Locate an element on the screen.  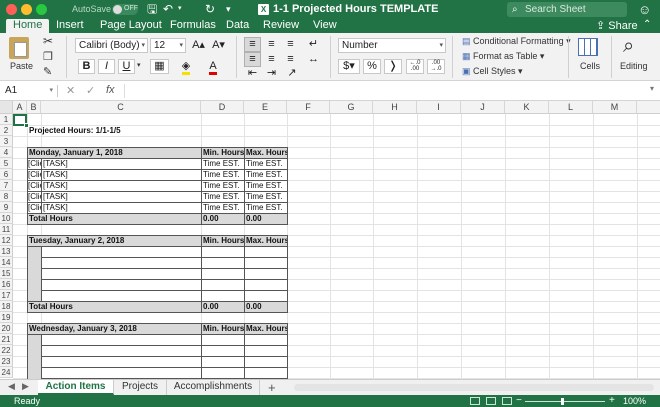
currency-button: $▾ is located at coordinates (349, 66).